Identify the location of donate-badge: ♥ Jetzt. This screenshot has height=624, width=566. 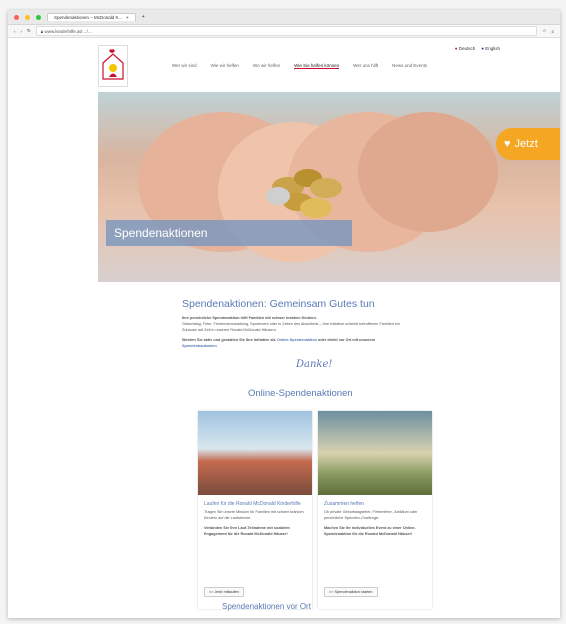
(528, 144).